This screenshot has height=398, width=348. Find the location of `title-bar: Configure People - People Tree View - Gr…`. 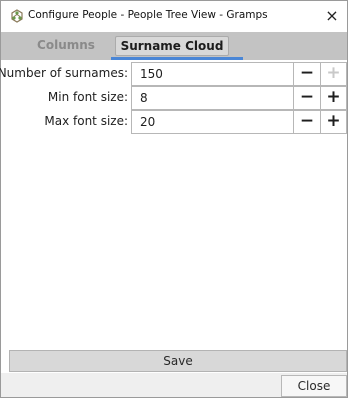

title-bar: Configure People - People Tree View - Gr… is located at coordinates (174, 16).